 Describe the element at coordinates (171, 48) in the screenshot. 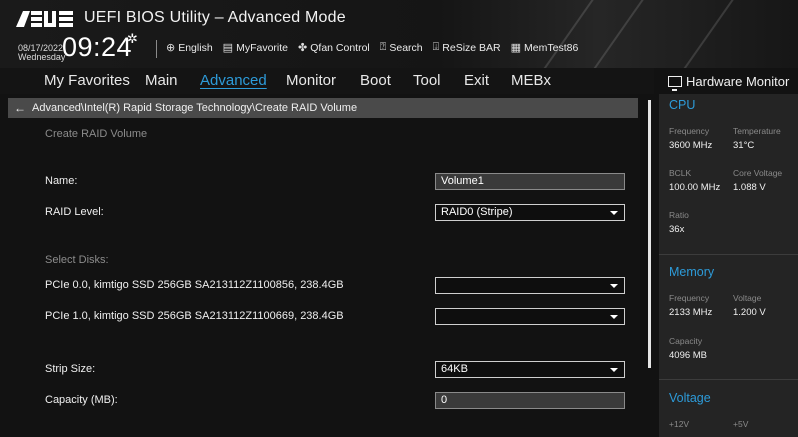

I see `globe-icon: ⊕` at that location.